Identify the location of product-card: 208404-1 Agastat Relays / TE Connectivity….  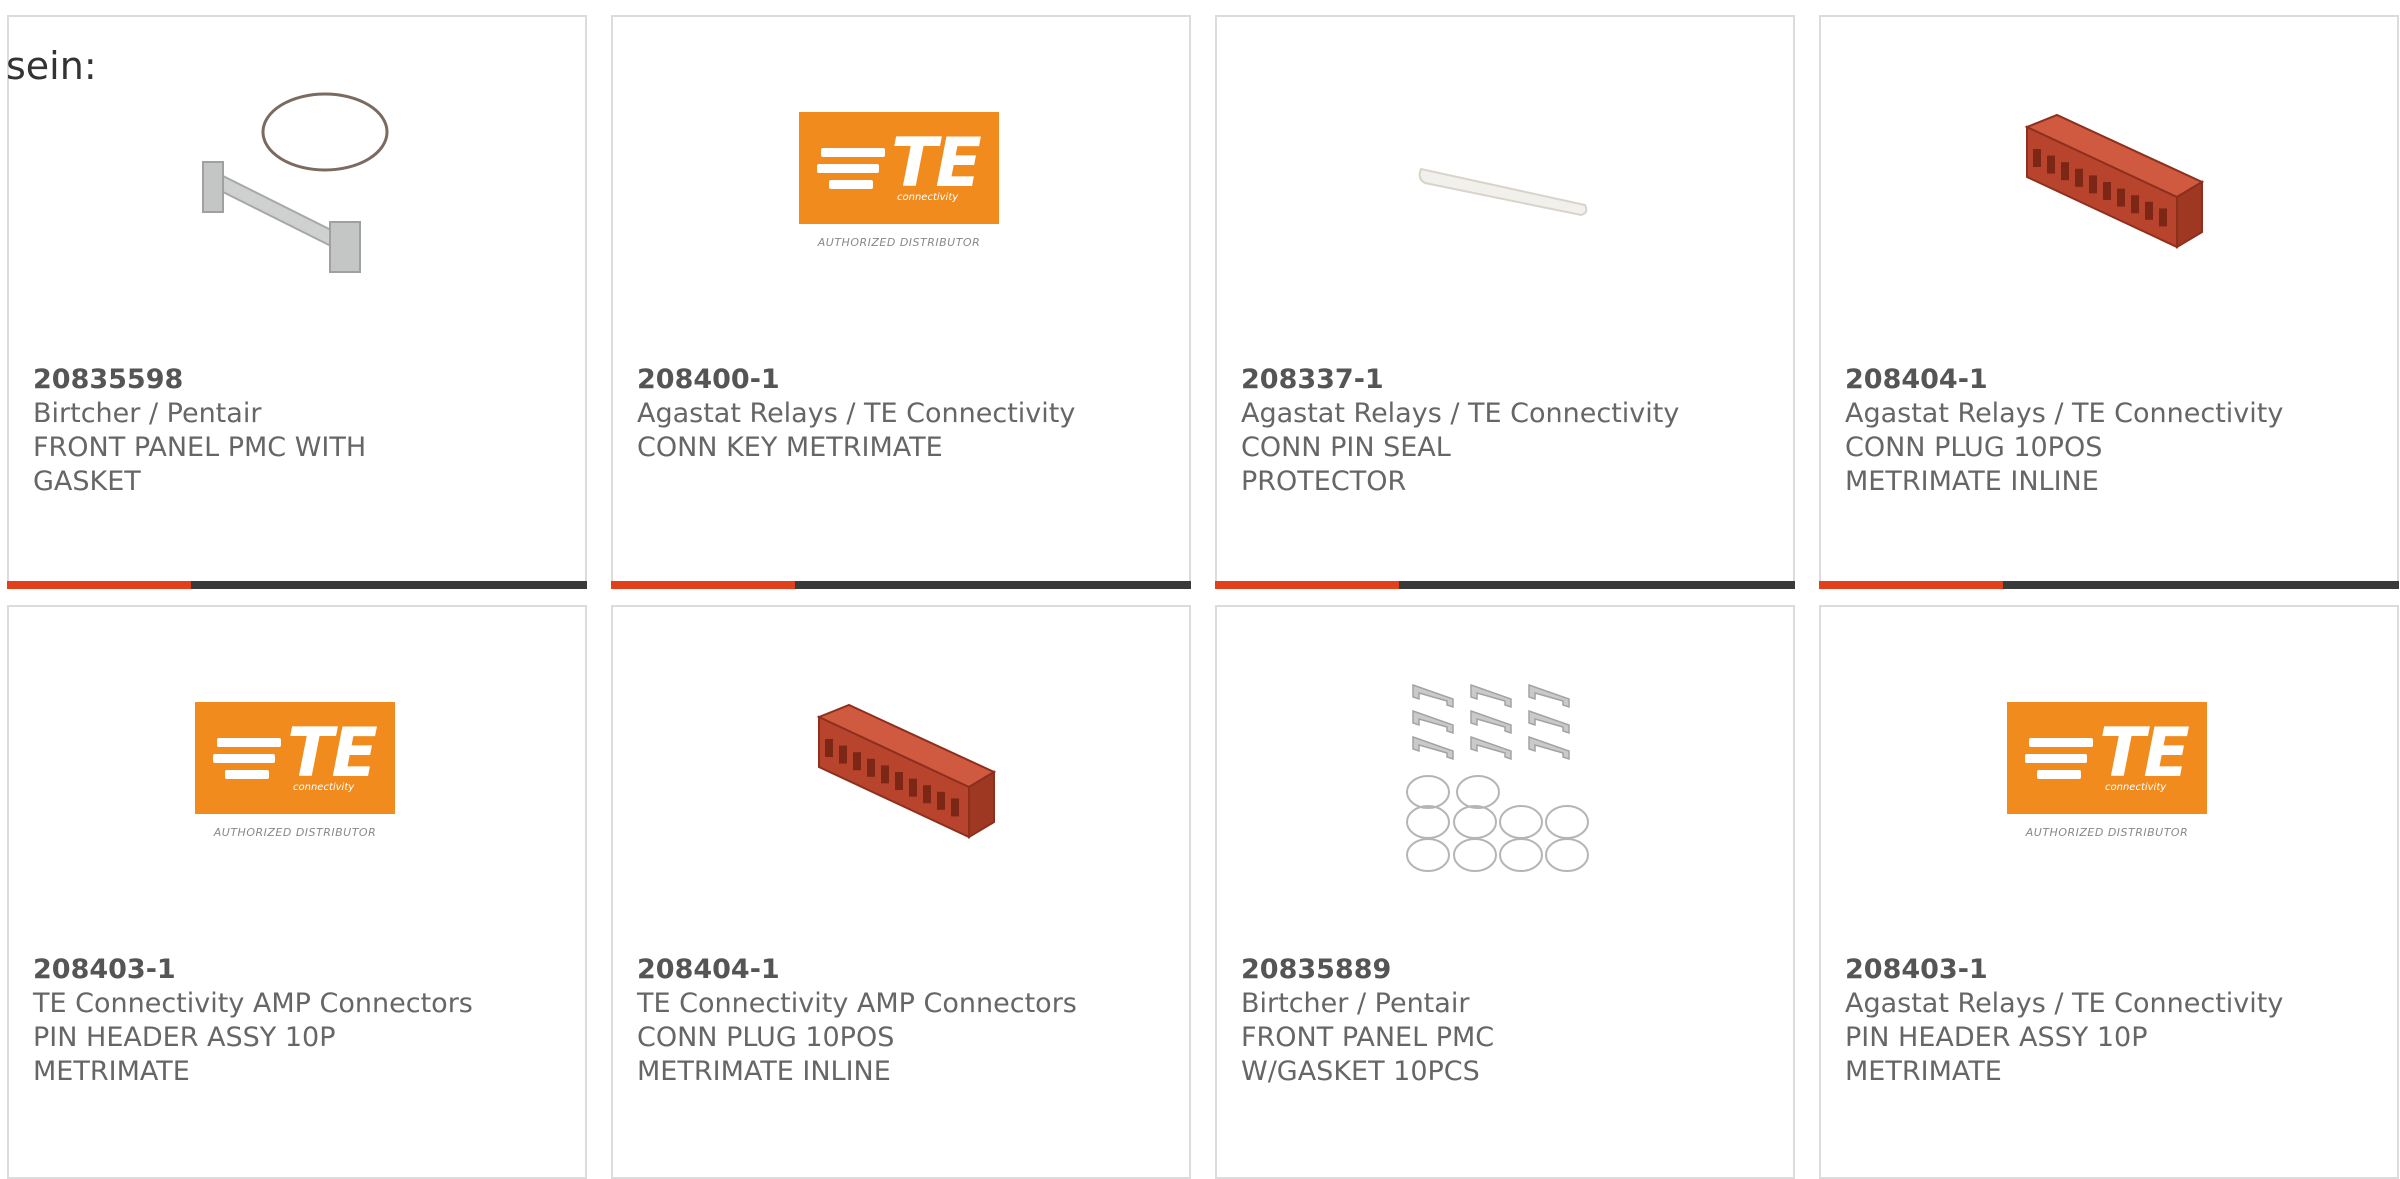
(2109, 302).